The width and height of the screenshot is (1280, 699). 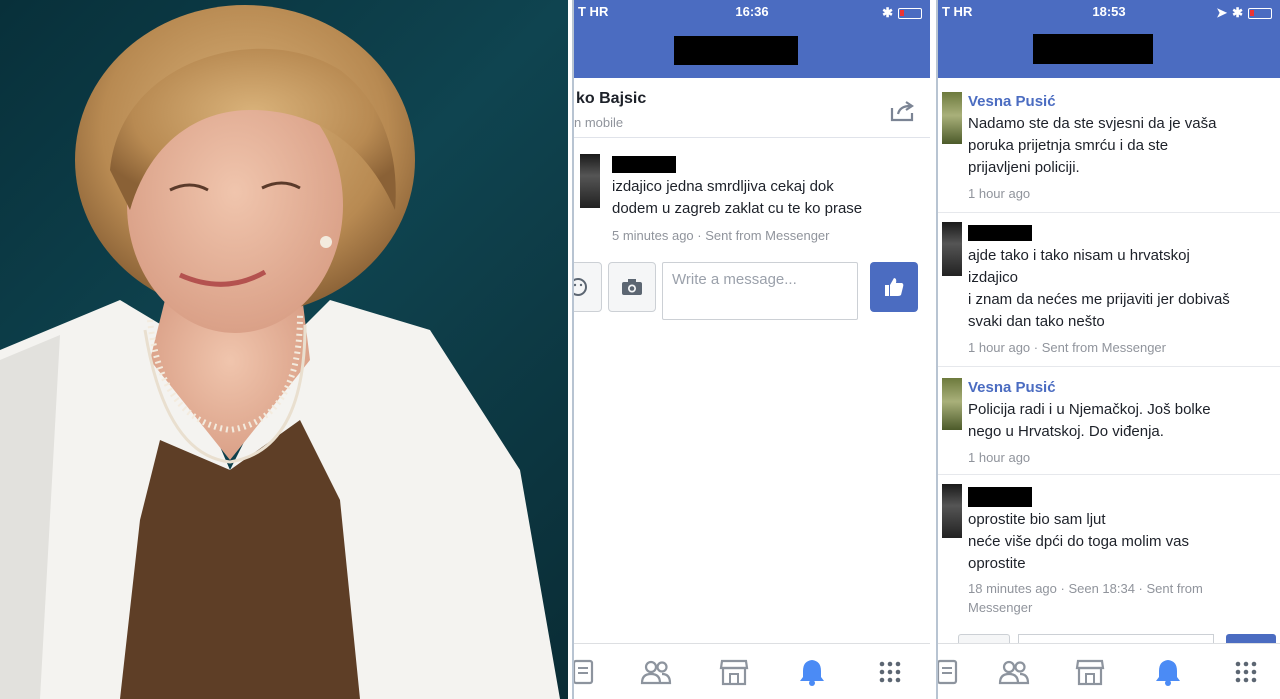 I want to click on camera-icon, so click(x=632, y=287).